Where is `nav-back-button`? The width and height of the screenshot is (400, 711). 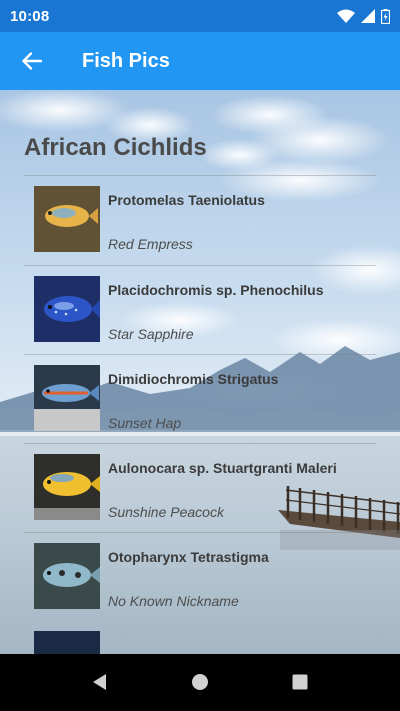
nav-back-button is located at coordinates (100, 682).